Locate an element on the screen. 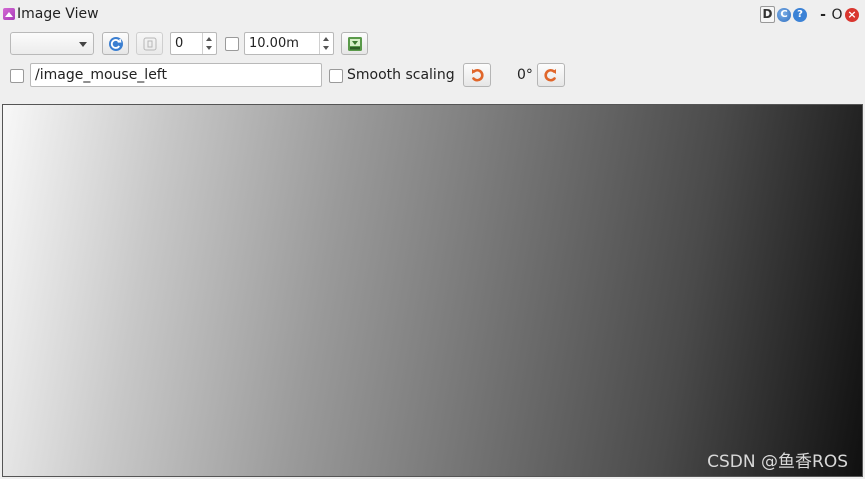 The image size is (865, 479). app-icon is located at coordinates (9, 14).